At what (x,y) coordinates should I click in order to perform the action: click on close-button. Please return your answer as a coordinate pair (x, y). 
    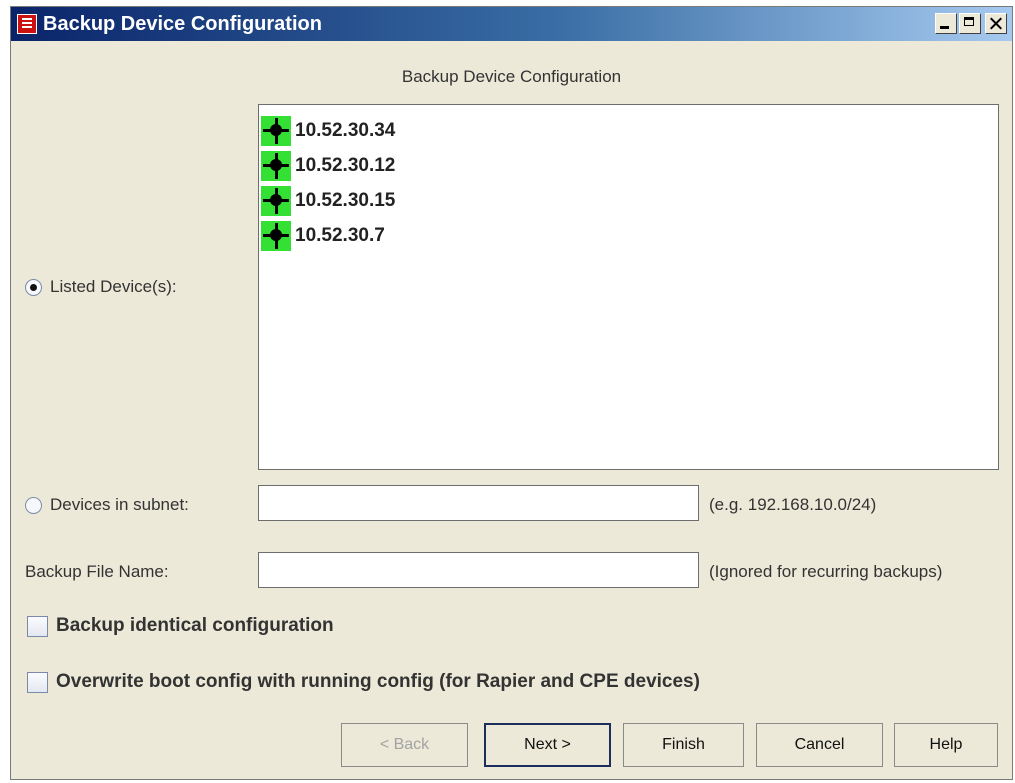
    Looking at the image, I should click on (996, 23).